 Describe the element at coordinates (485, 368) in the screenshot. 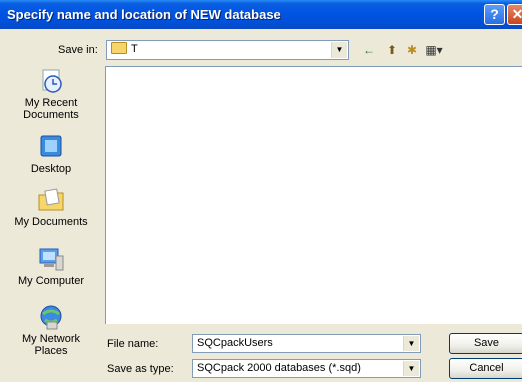

I see `cancel-button: Cancel` at that location.